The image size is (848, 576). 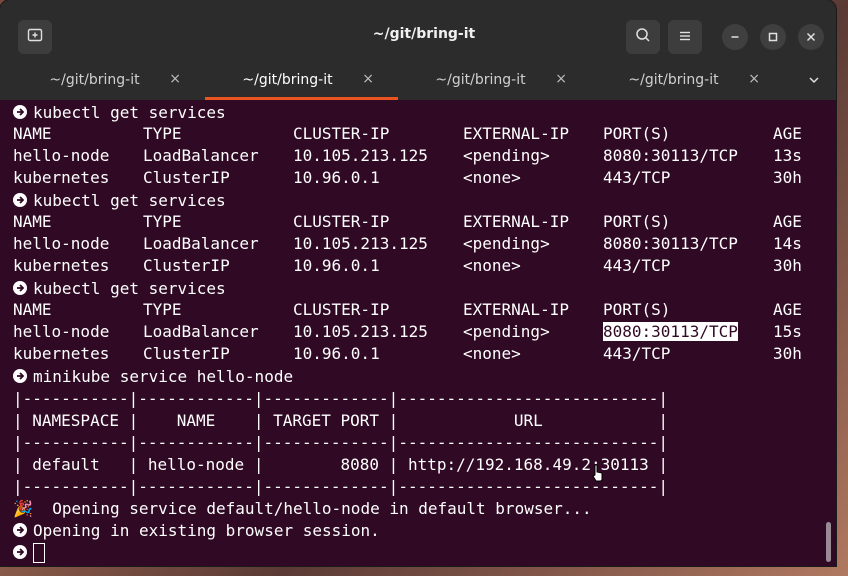 What do you see at coordinates (787, 331) in the screenshot?
I see `cell: 15s` at bounding box center [787, 331].